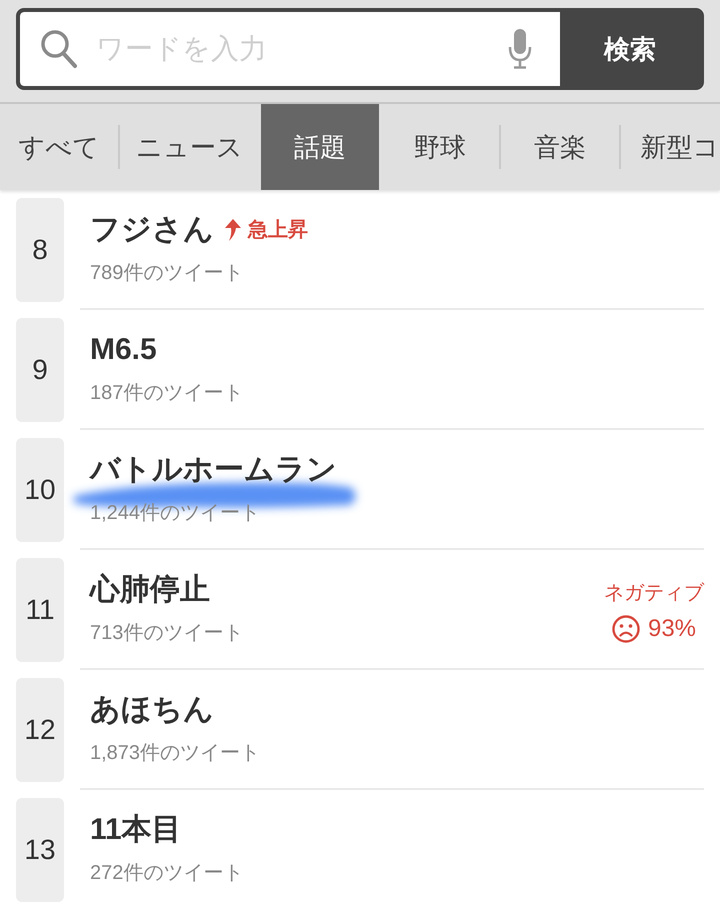  I want to click on rising-label: 急上昇, so click(278, 230).